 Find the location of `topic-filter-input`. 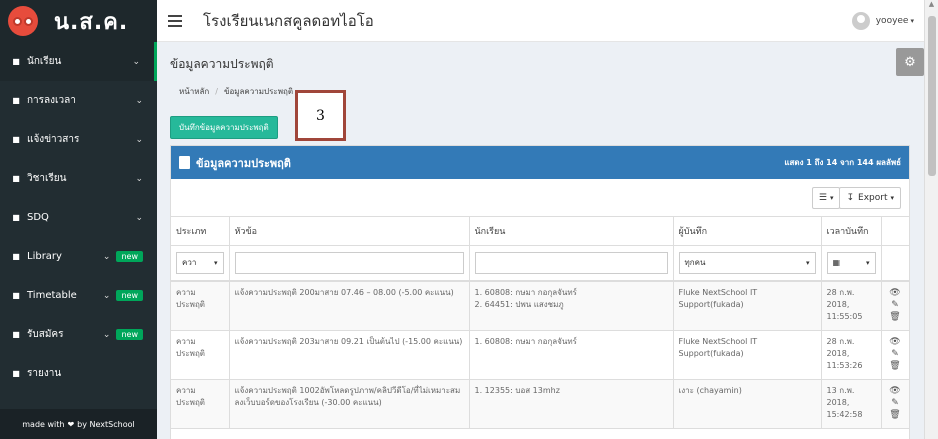

topic-filter-input is located at coordinates (349, 262).